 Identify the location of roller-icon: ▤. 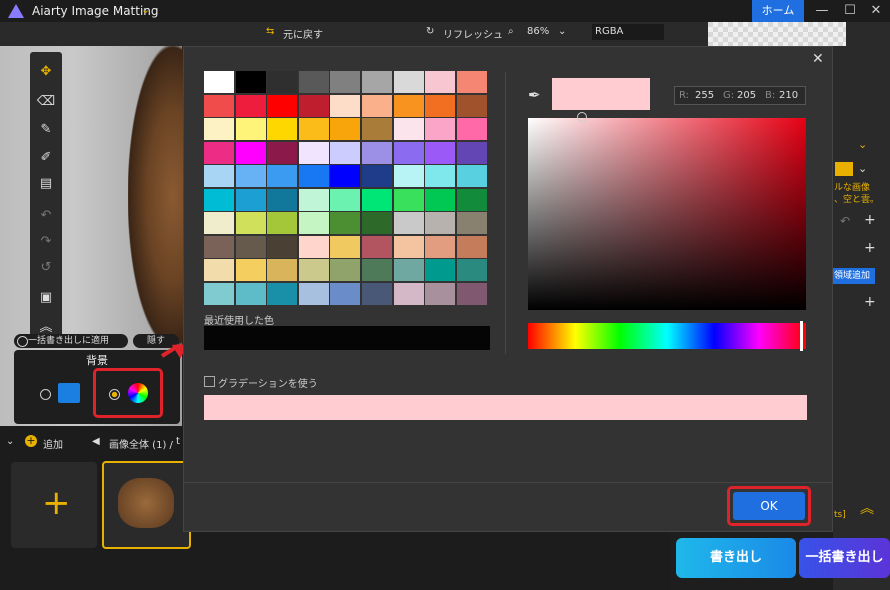
(46, 184).